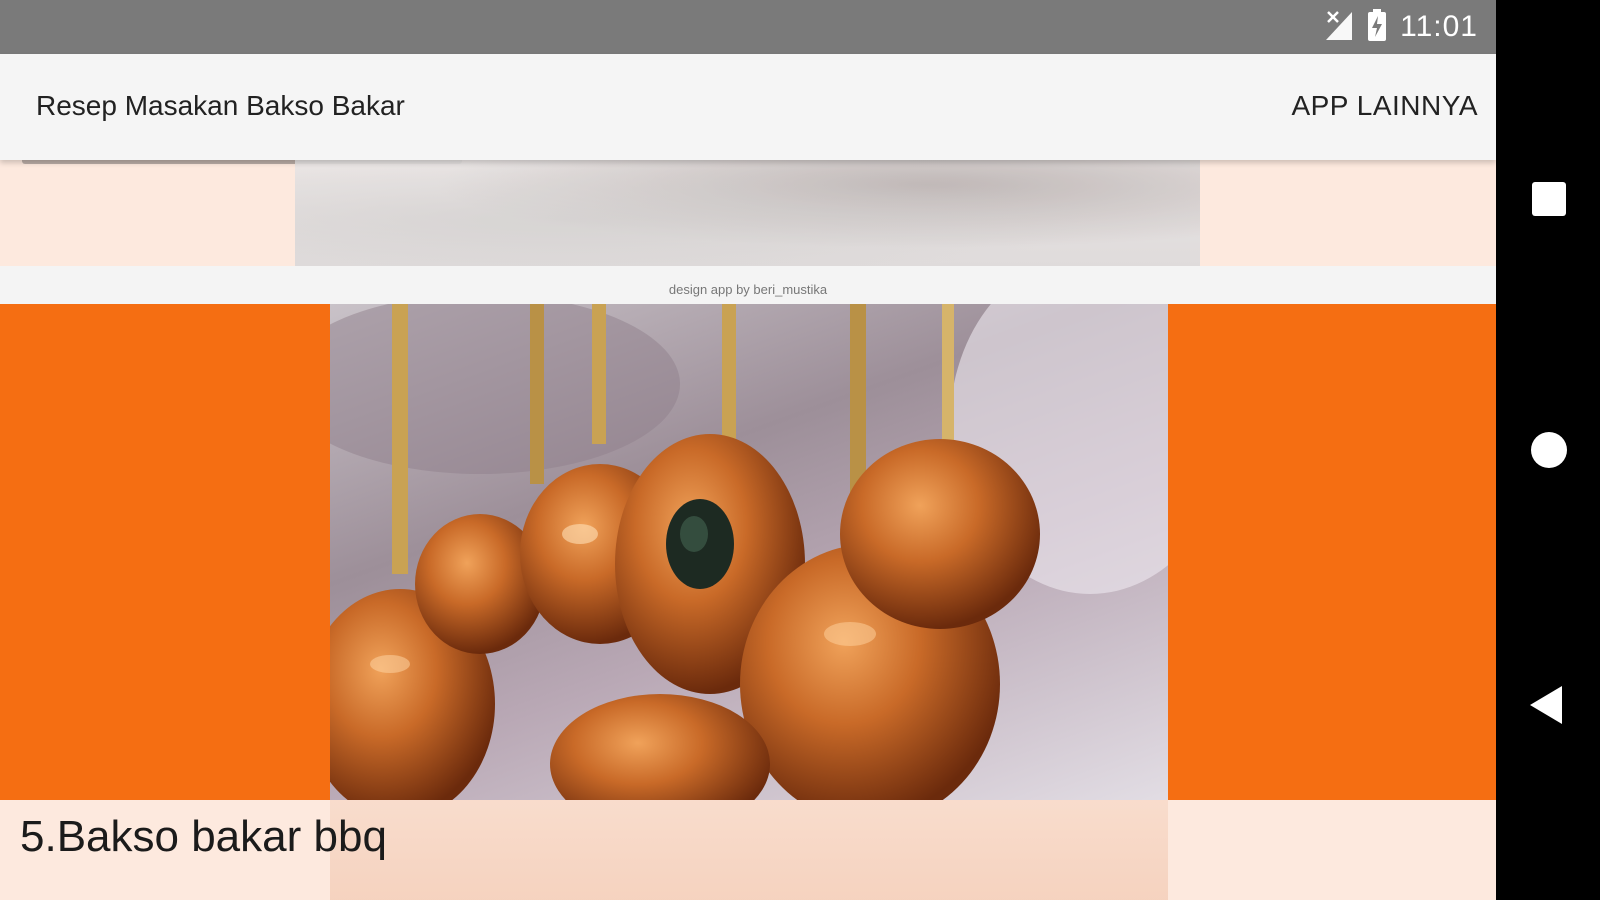 This screenshot has width=1600, height=900. I want to click on previous-recipe-card, so click(748, 213).